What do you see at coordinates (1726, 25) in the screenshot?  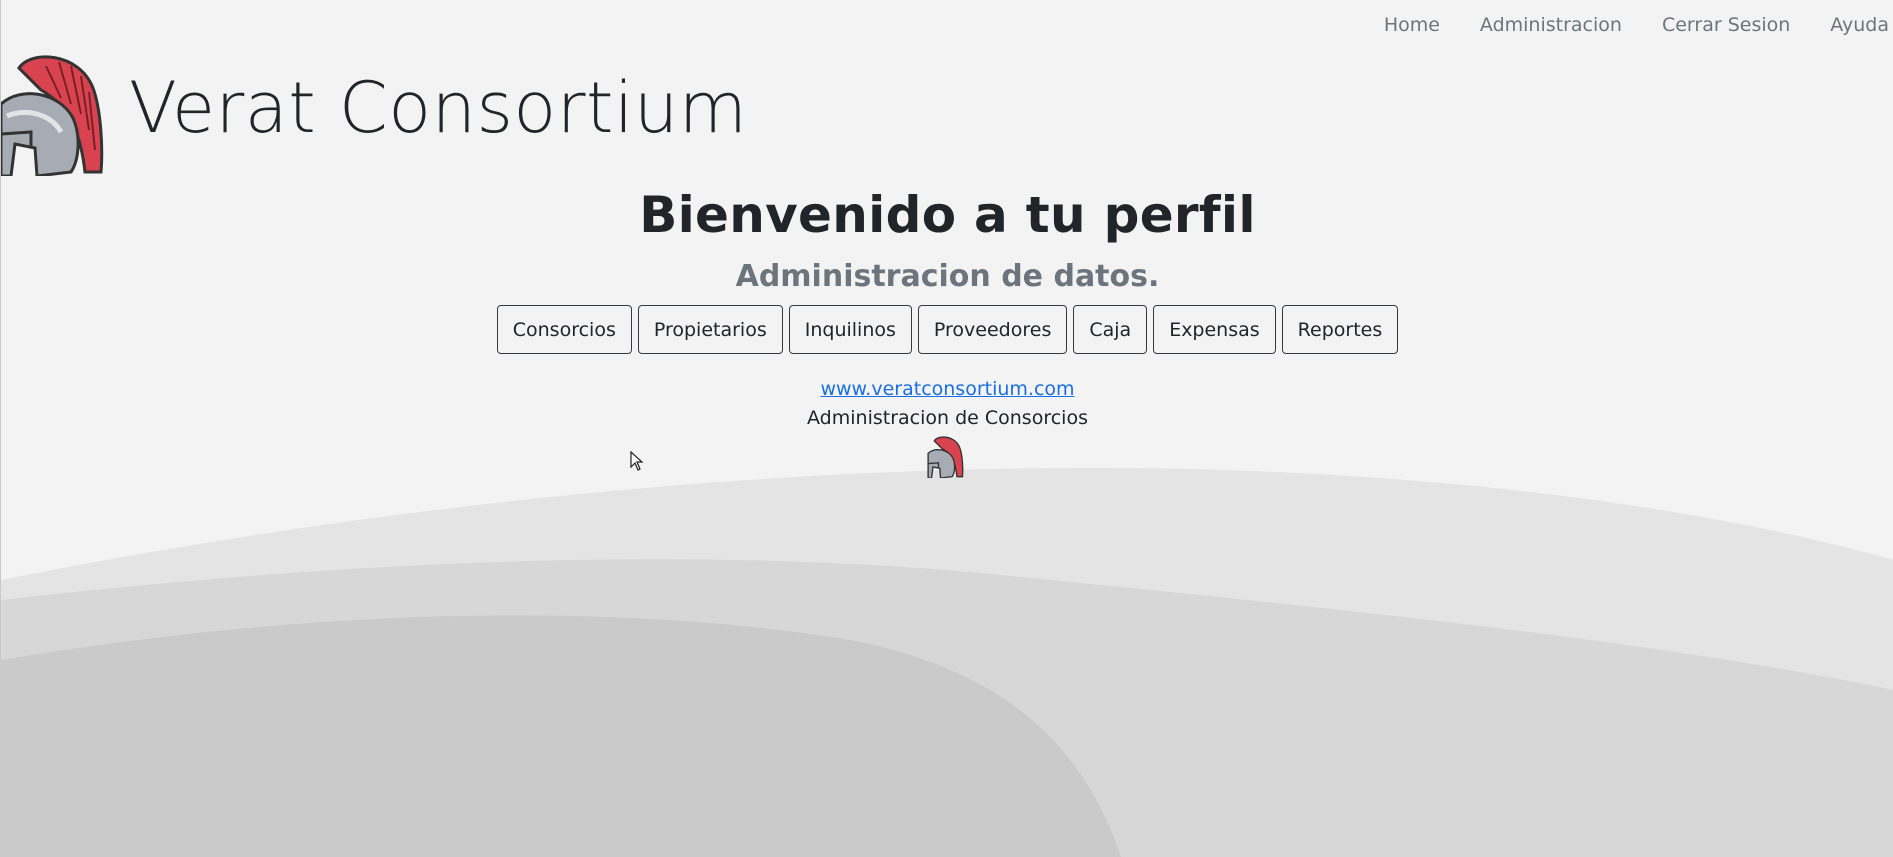 I see `nav-cerrar-sesion-link: Cerrar Sesion` at bounding box center [1726, 25].